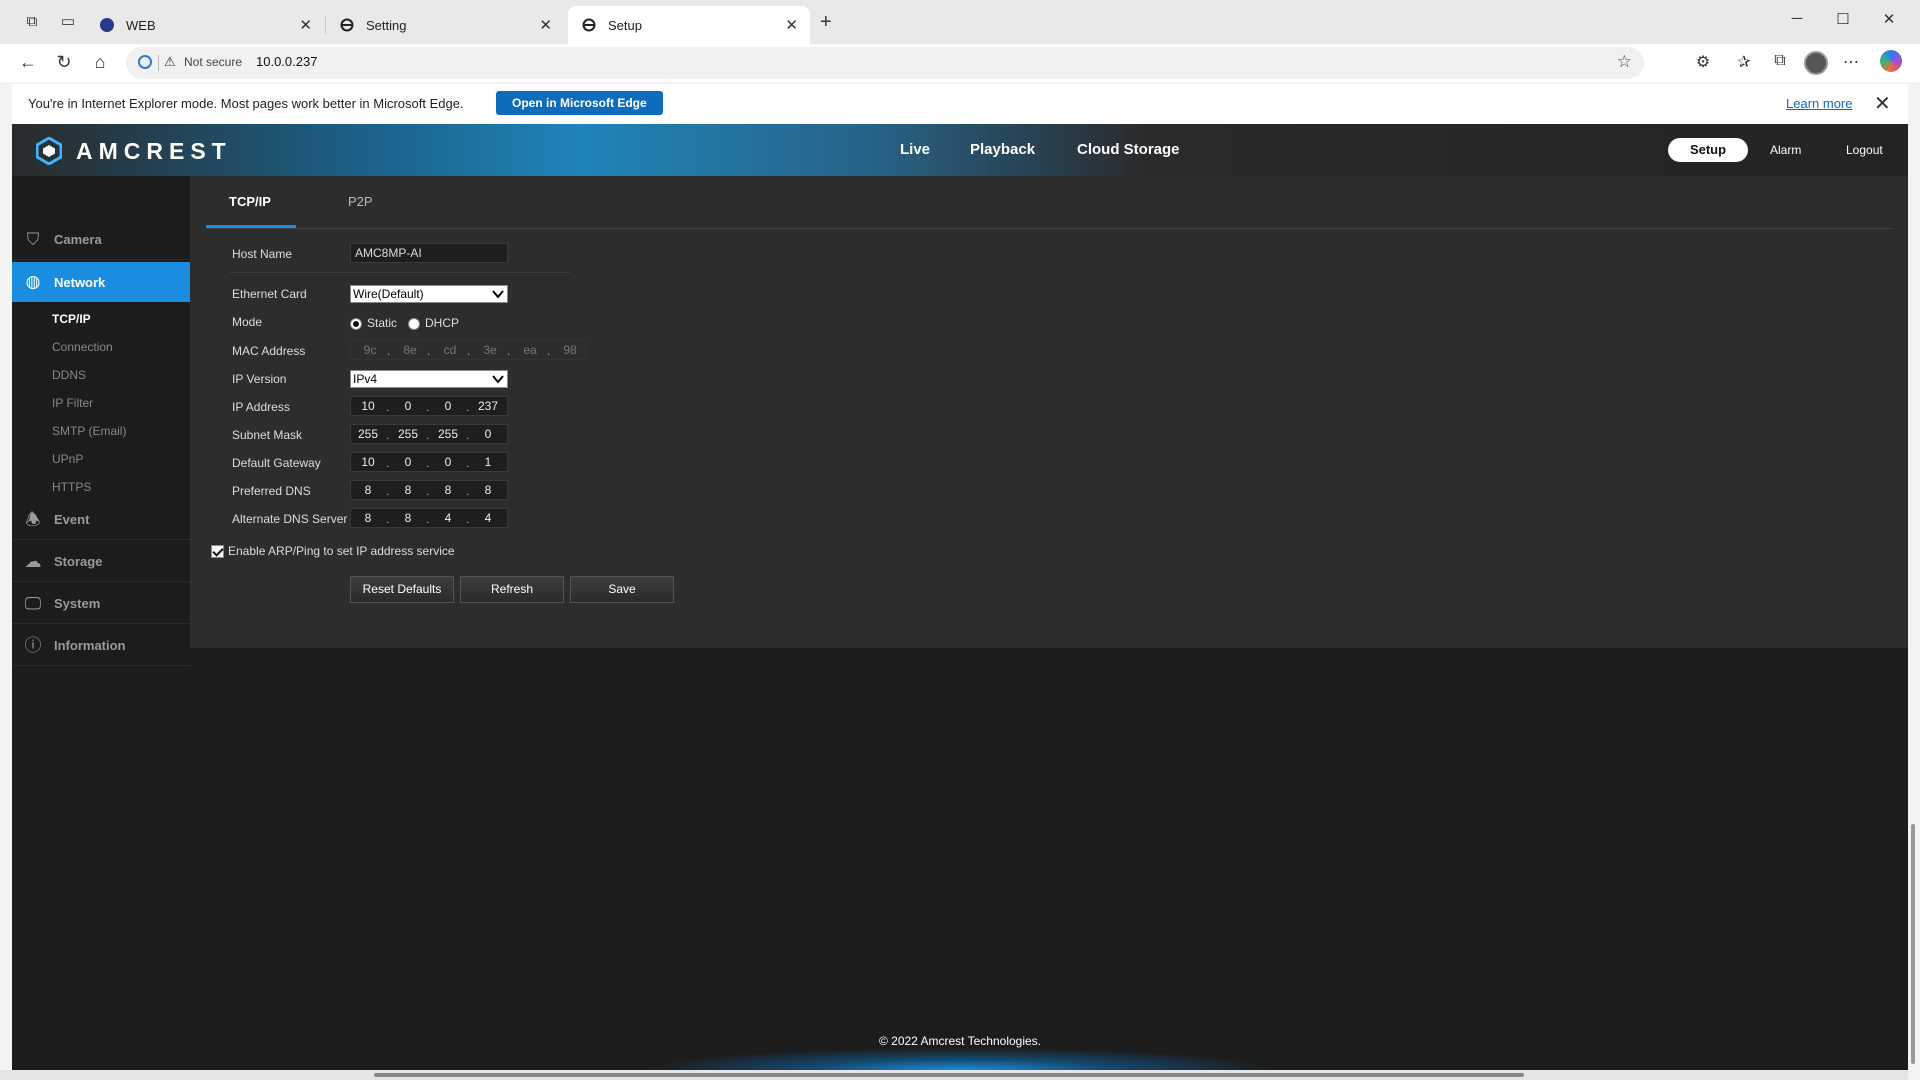 This screenshot has height=1080, width=1920. Describe the element at coordinates (1797, 18) in the screenshot. I see `minimize-icon: ─` at that location.